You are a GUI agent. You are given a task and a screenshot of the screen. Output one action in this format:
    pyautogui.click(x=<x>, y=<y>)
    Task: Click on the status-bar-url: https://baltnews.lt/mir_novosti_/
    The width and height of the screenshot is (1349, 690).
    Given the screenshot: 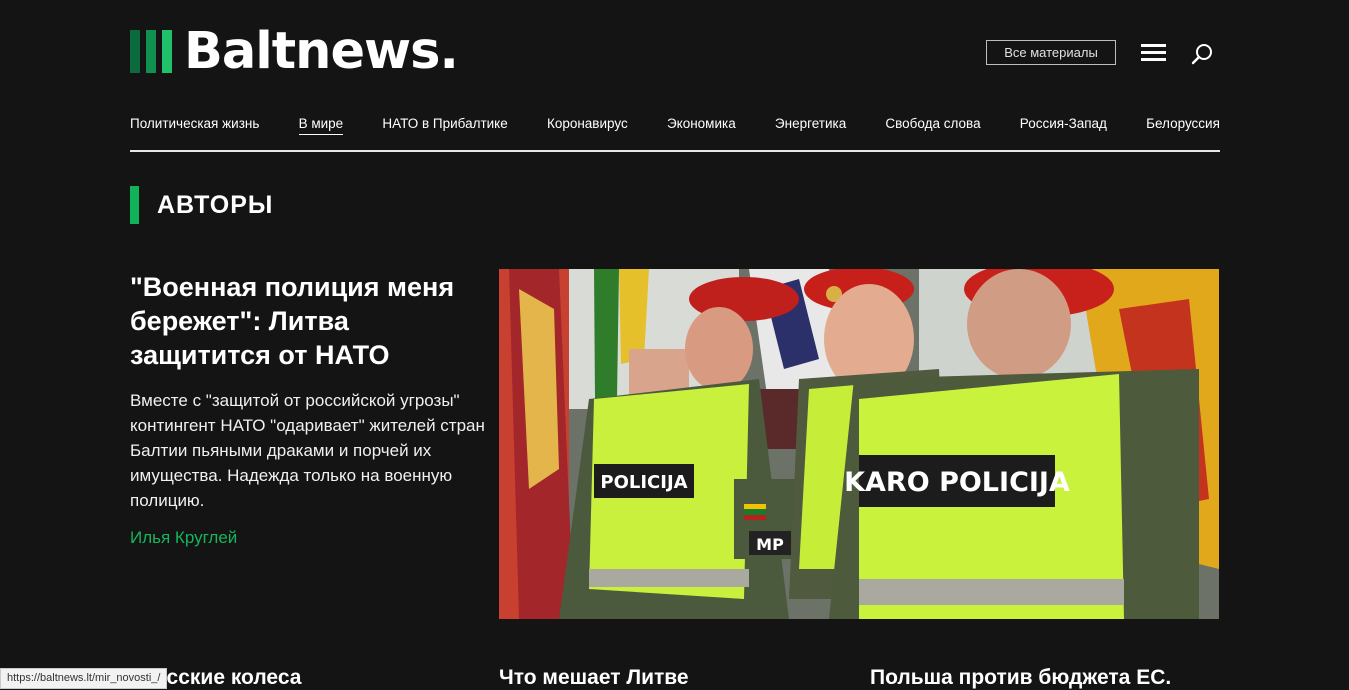 What is the action you would take?
    pyautogui.click(x=84, y=678)
    